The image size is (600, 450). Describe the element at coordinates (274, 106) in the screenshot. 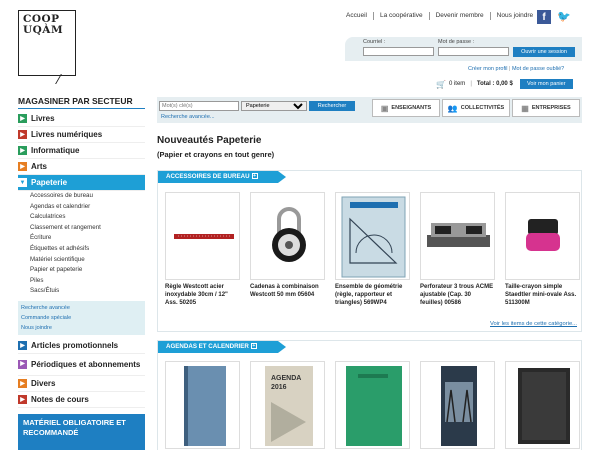

I see `category-select: Papeterie` at that location.